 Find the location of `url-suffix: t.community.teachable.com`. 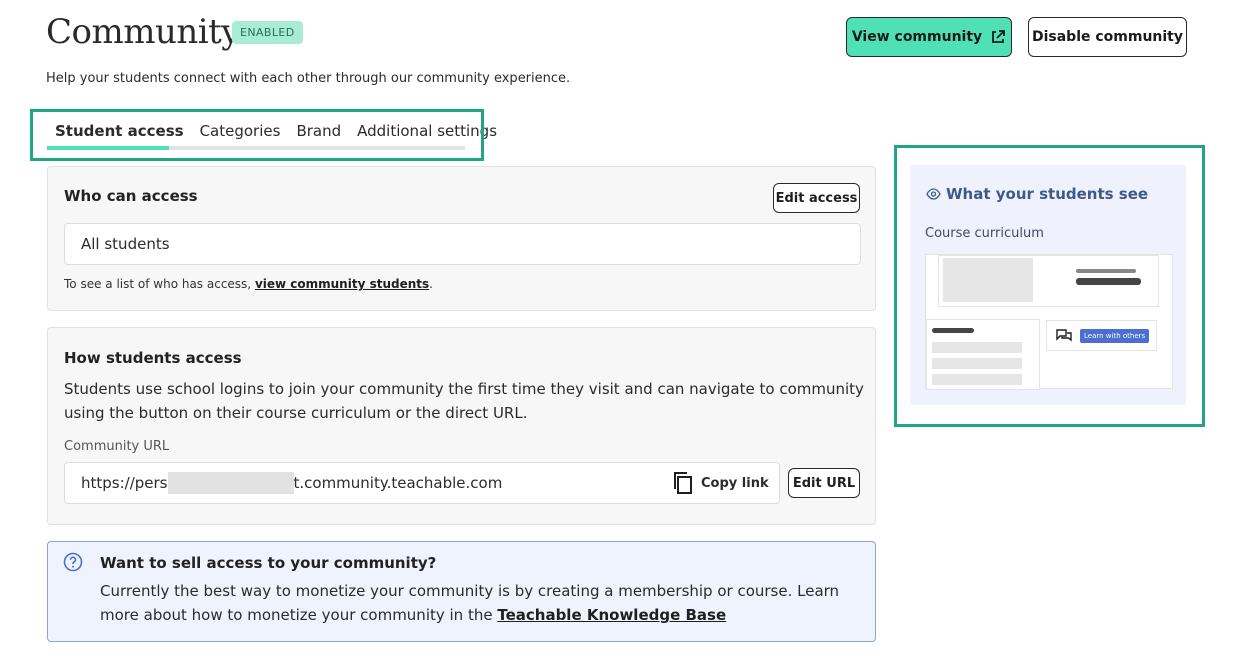

url-suffix: t.community.teachable.com is located at coordinates (398, 483).